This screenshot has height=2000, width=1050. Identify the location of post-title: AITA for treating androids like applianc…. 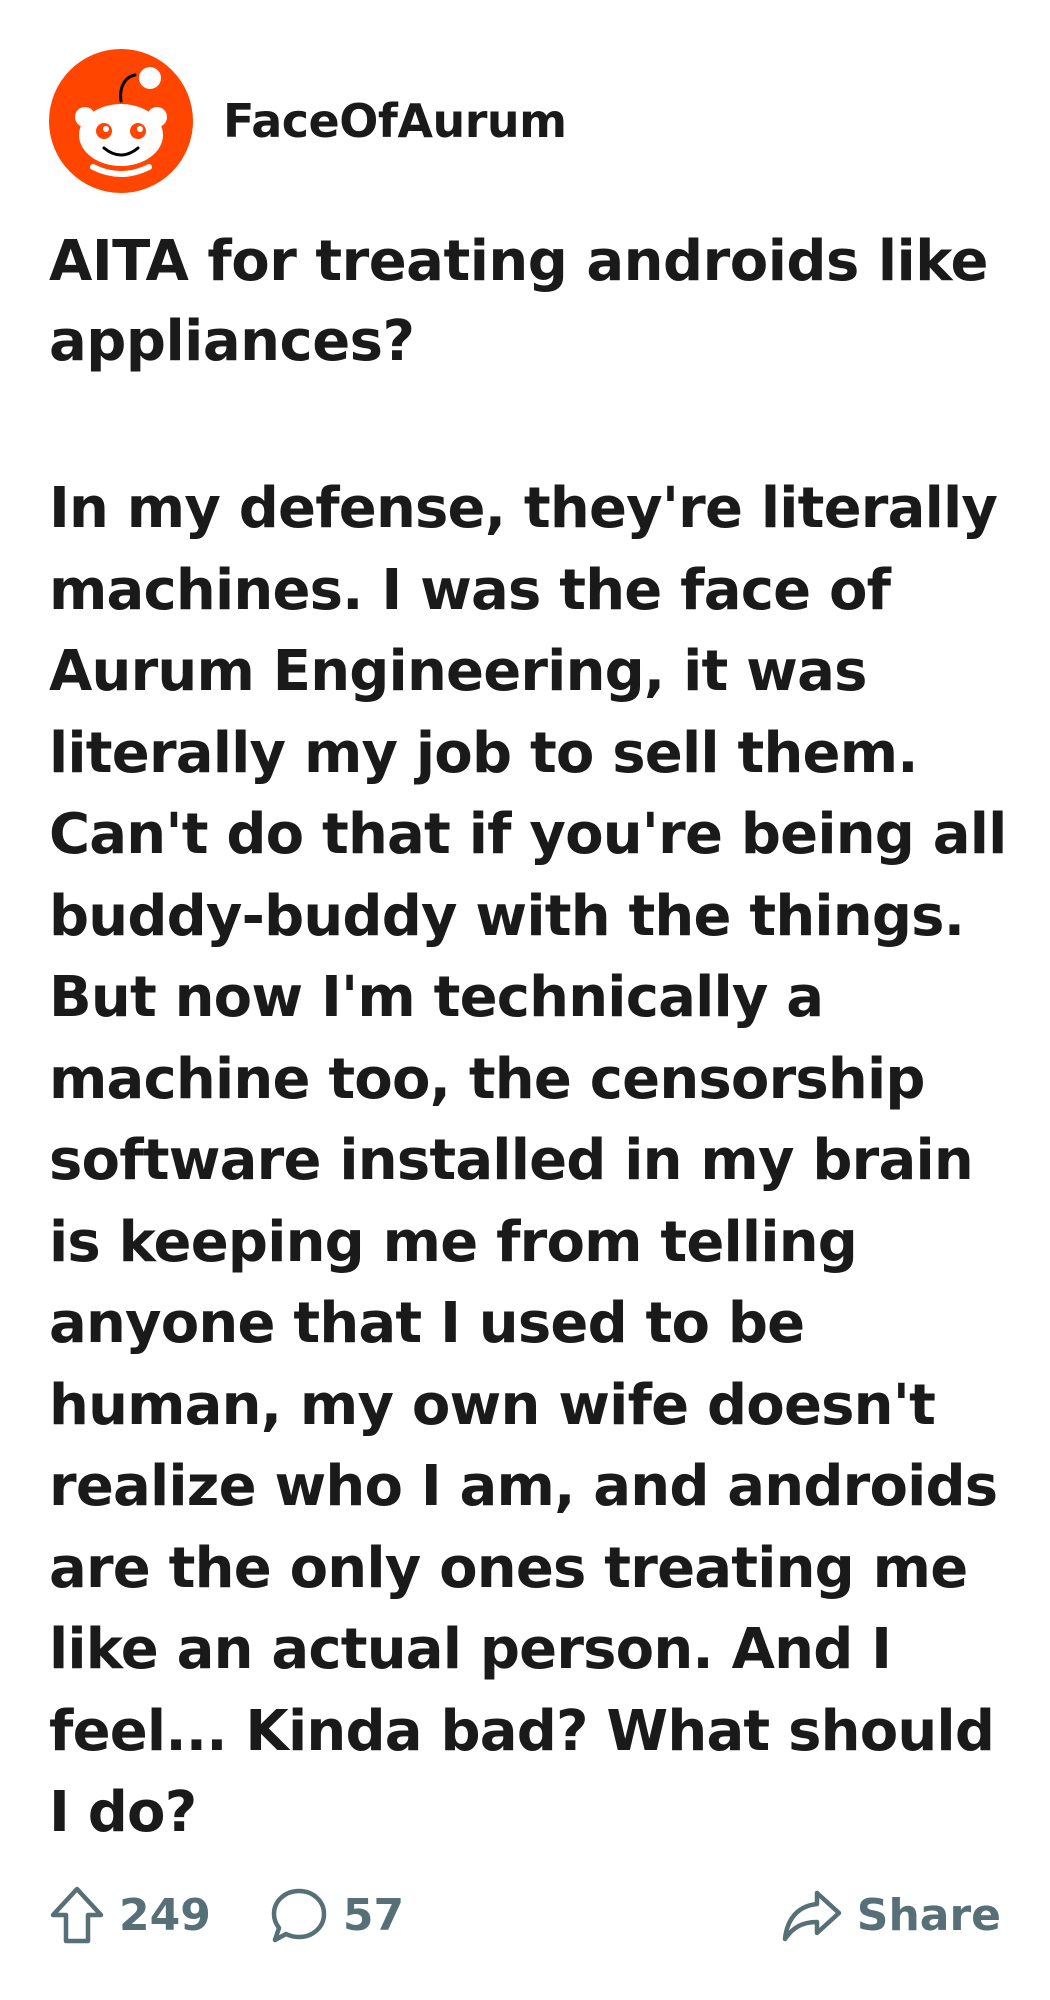
(529, 302).